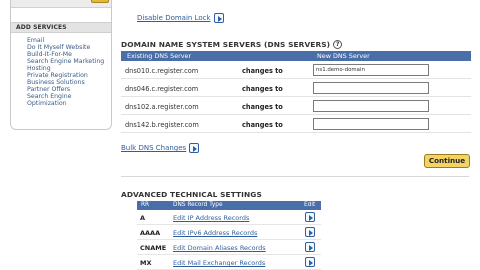 The image size is (480, 270). Describe the element at coordinates (69, 47) in the screenshot. I see `sidebar-item-do-it-myself-website: Do It Myself Website` at that location.